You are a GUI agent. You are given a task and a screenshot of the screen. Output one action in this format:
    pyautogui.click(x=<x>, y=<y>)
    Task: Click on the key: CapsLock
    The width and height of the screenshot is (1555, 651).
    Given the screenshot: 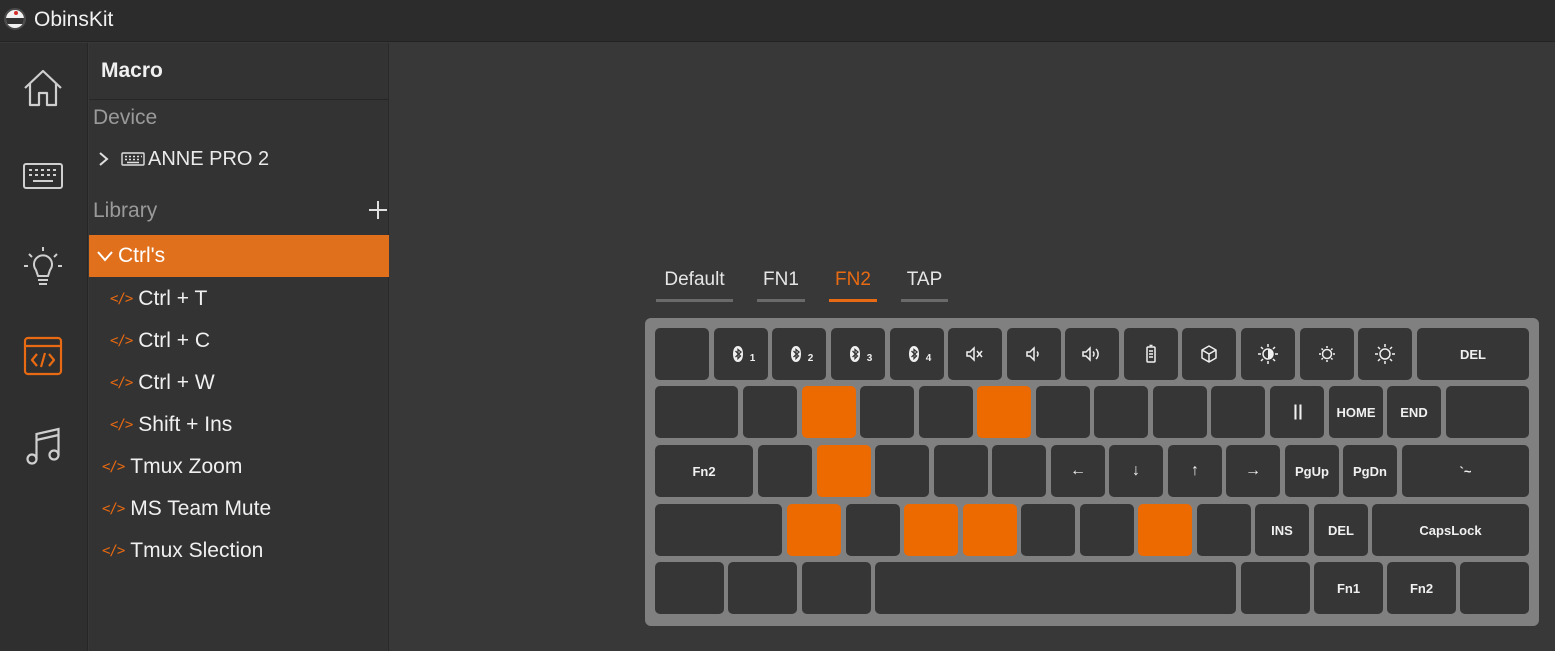 What is the action you would take?
    pyautogui.click(x=1450, y=530)
    